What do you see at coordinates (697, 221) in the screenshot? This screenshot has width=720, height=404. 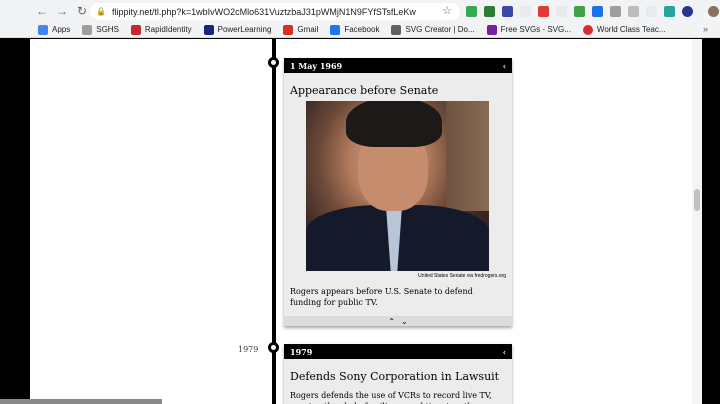 I see `scrollbar` at bounding box center [697, 221].